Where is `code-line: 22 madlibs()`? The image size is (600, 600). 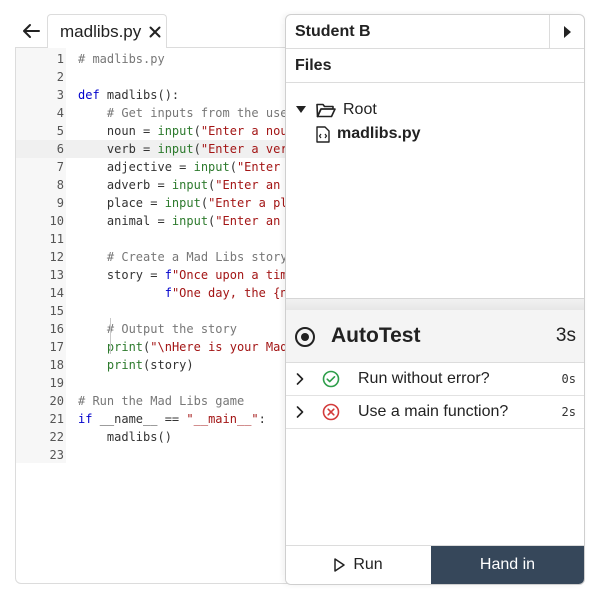
code-line: 22 madlibs() is located at coordinates (160, 437).